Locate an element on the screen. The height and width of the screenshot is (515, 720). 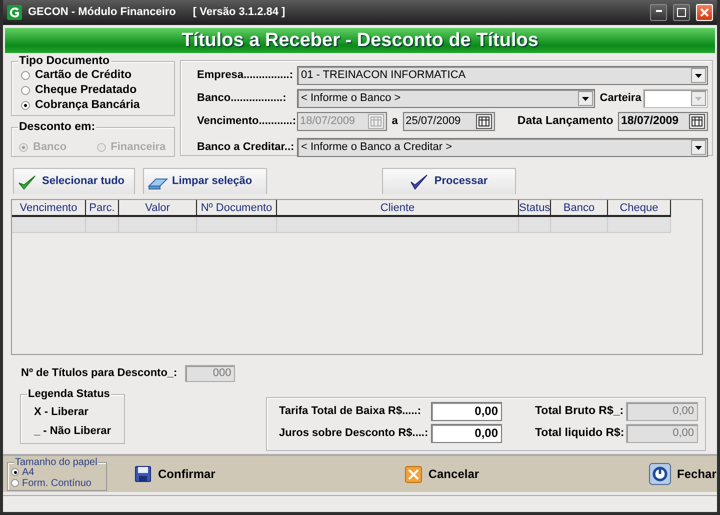
footer-button: Fechar is located at coordinates (682, 474).